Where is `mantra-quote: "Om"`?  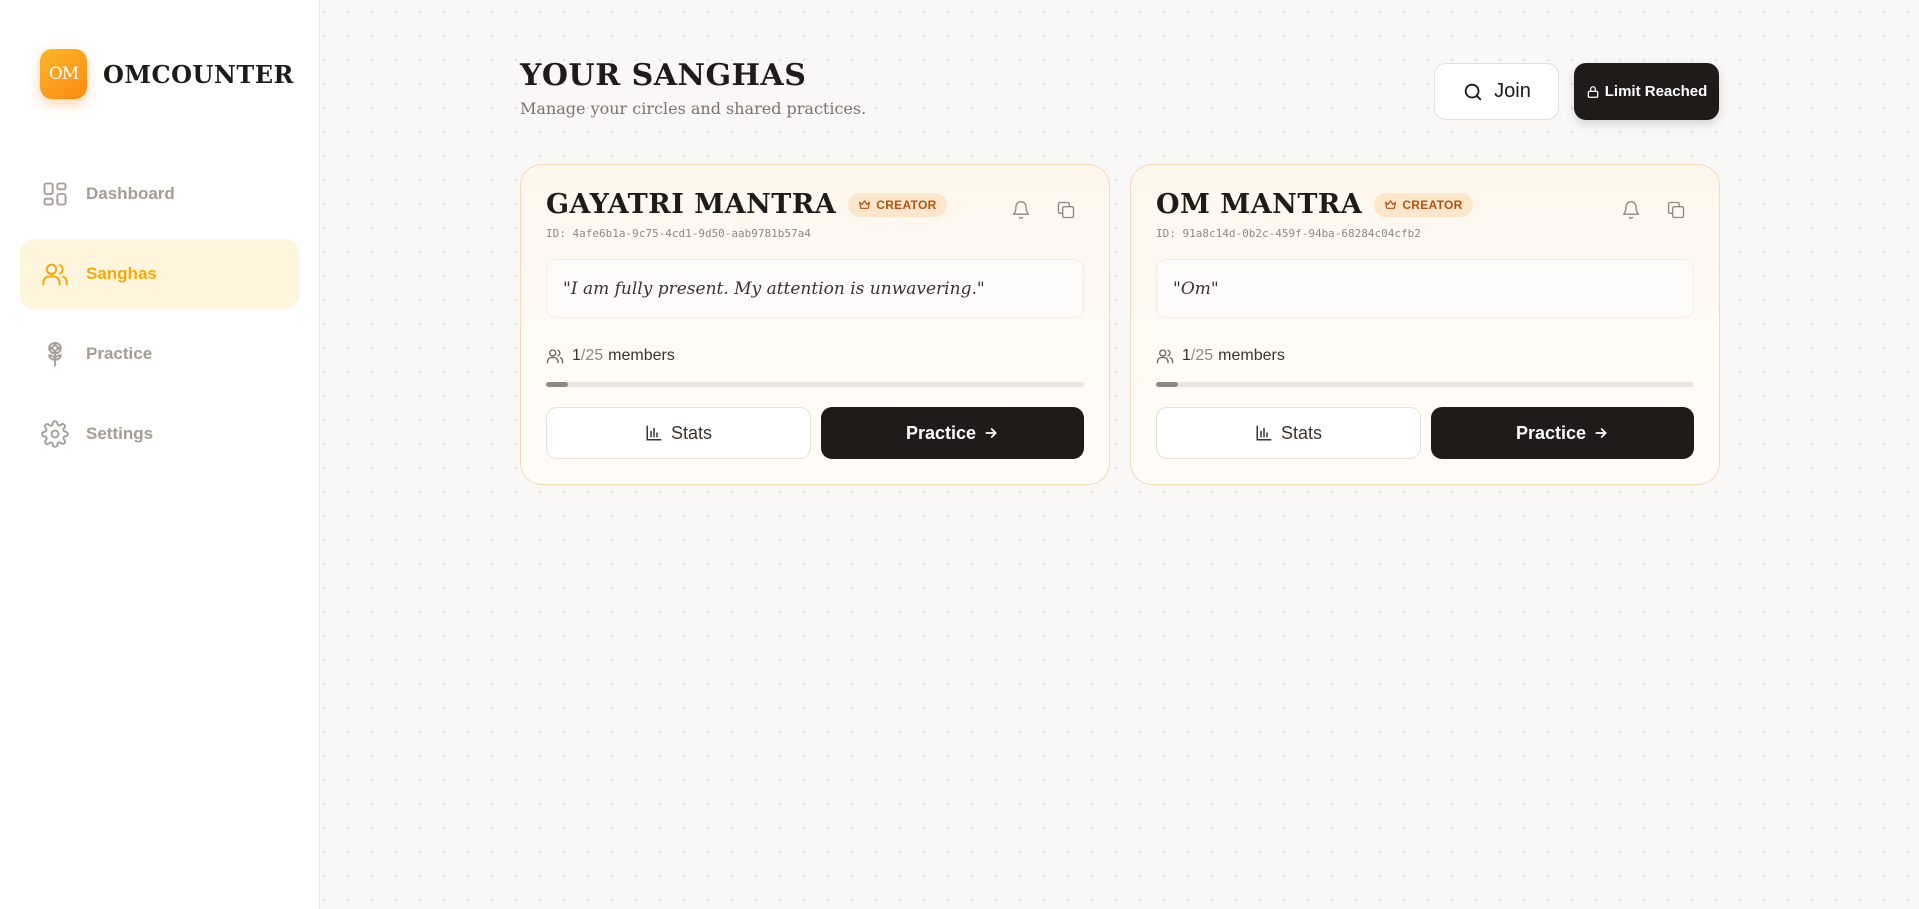 mantra-quote: "Om" is located at coordinates (1425, 288).